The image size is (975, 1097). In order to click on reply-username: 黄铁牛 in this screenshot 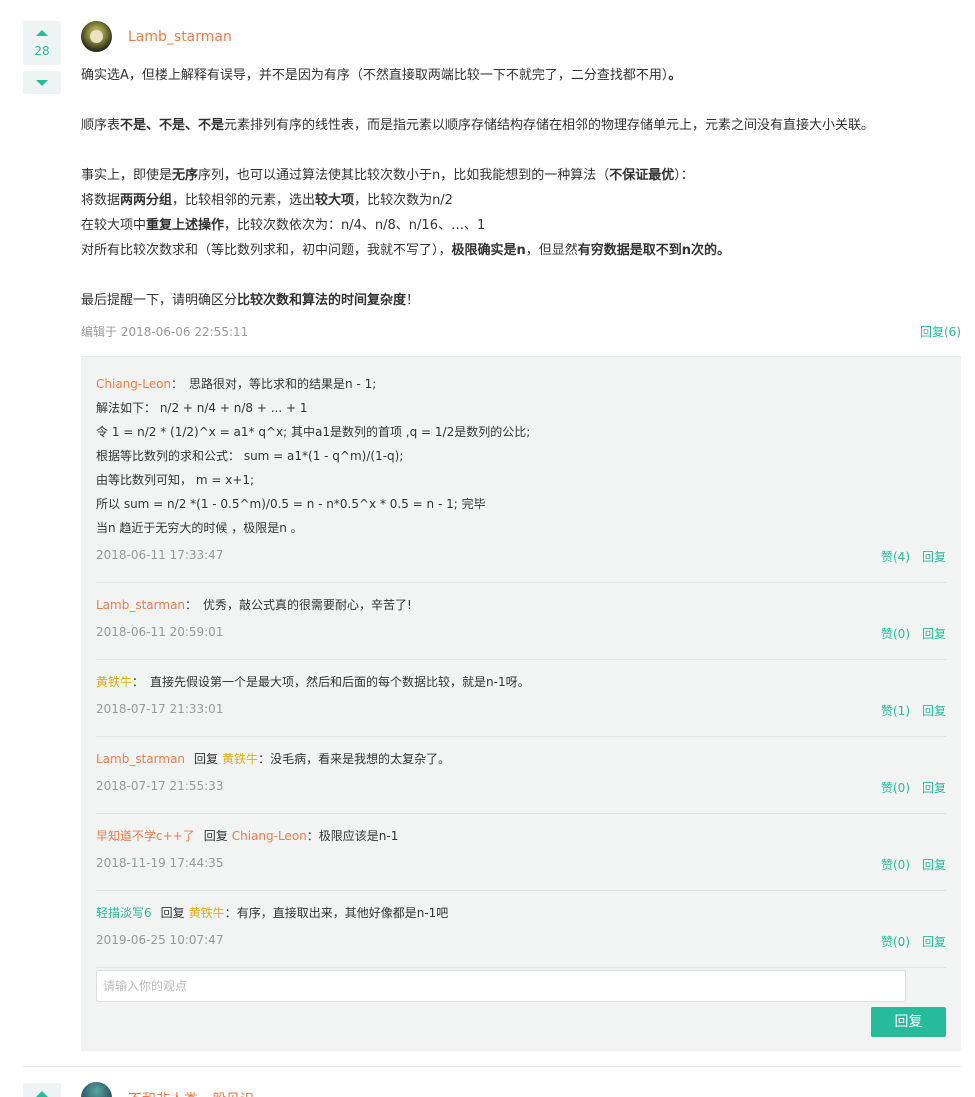, I will do `click(114, 682)`.